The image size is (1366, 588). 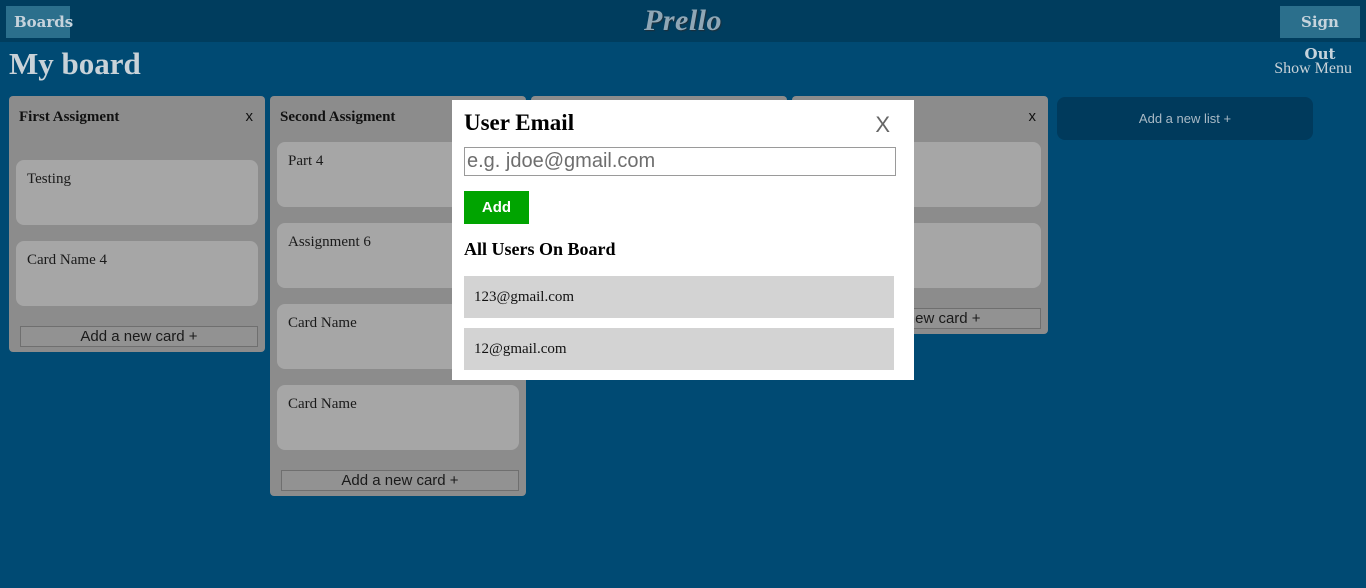 I want to click on card: Card Name 4, so click(x=137, y=273).